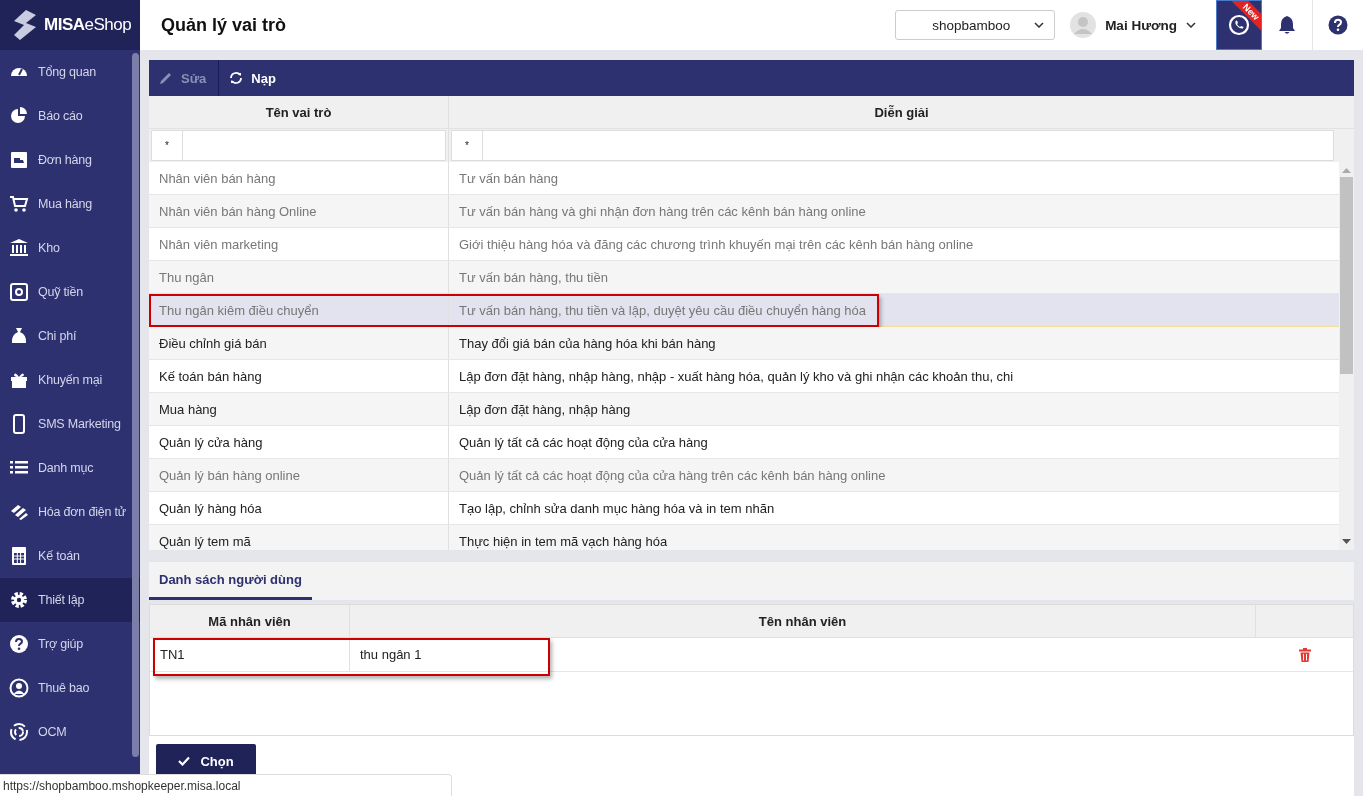 Image resolution: width=1363 pixels, height=796 pixels. What do you see at coordinates (299, 537) in the screenshot?
I see `table-cell: Quản lý tem mã` at bounding box center [299, 537].